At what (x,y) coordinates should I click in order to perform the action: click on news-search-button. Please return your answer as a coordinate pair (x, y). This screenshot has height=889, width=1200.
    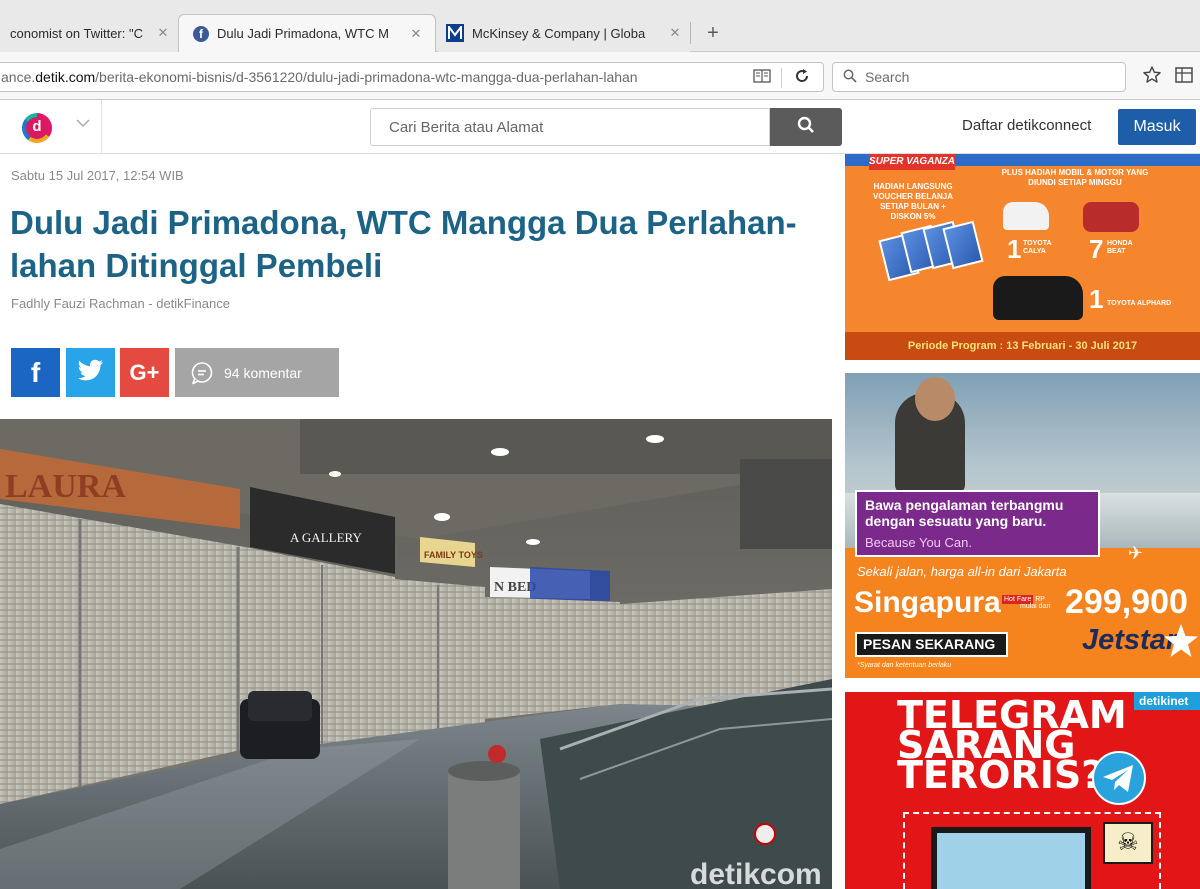
    Looking at the image, I should click on (806, 127).